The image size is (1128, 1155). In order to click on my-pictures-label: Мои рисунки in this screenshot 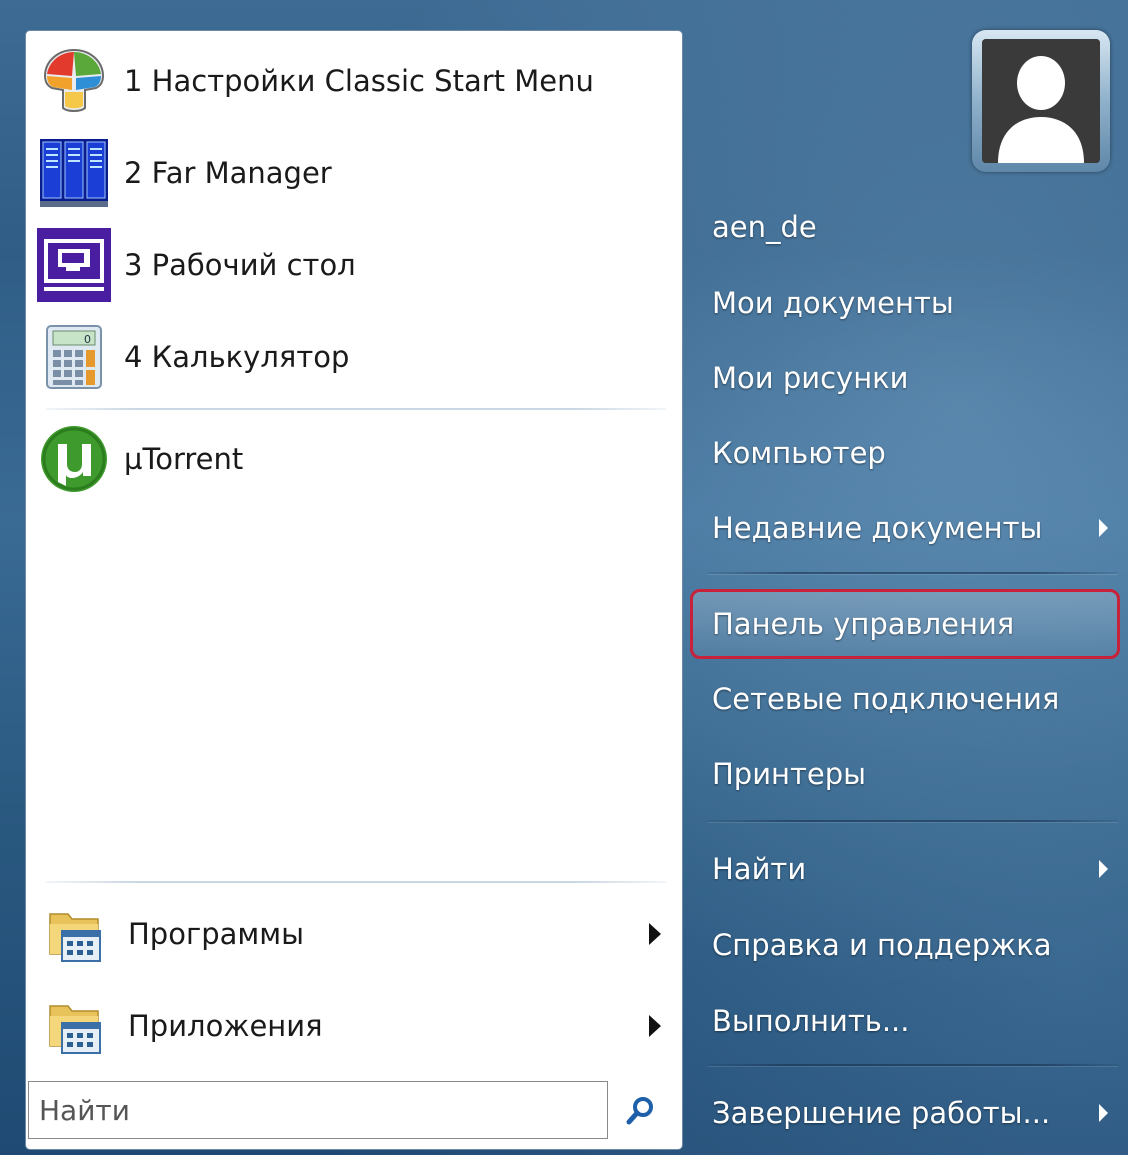, I will do `click(810, 378)`.